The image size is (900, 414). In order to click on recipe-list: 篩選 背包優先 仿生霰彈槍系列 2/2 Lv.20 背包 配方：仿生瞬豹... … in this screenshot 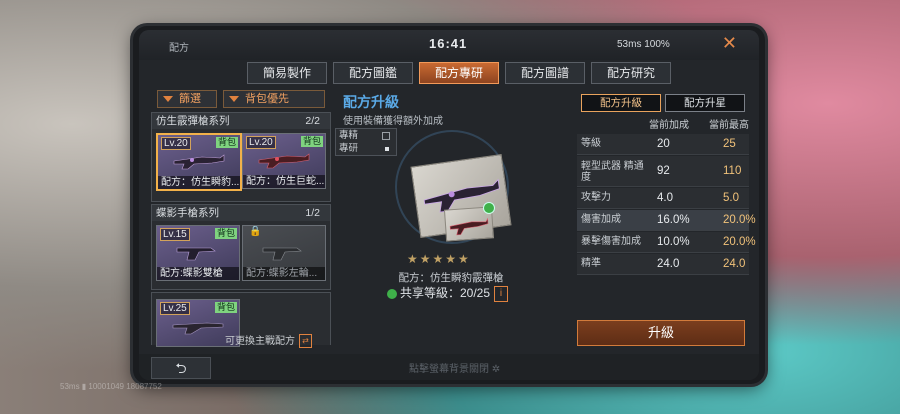, I will do `click(241, 221)`.